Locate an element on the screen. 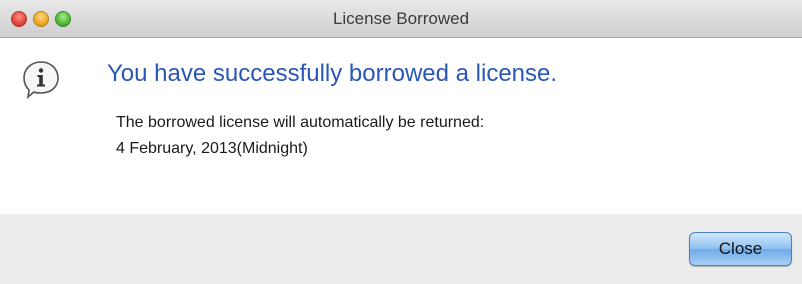  window-title: License Borrowed is located at coordinates (401, 18).